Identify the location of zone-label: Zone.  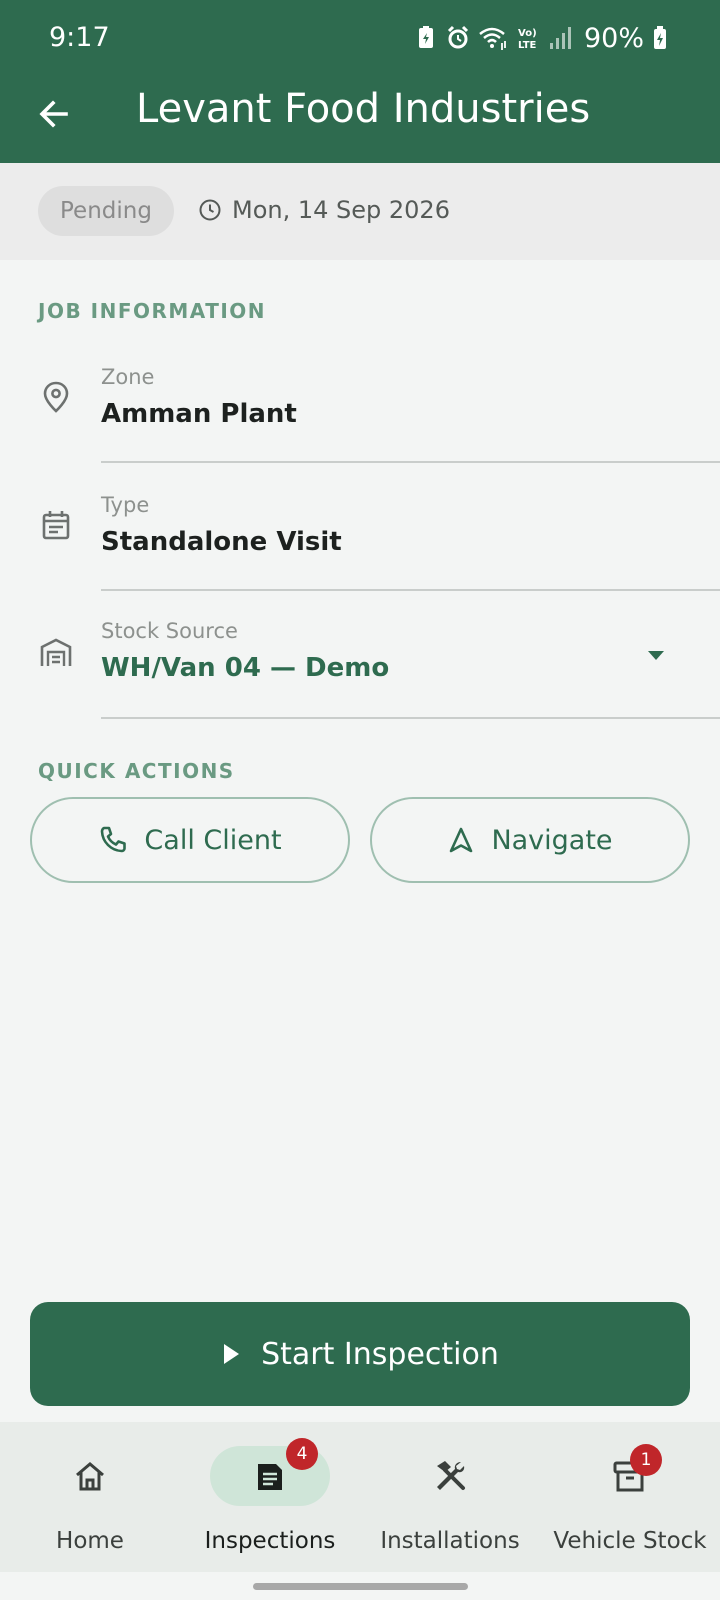
(128, 377).